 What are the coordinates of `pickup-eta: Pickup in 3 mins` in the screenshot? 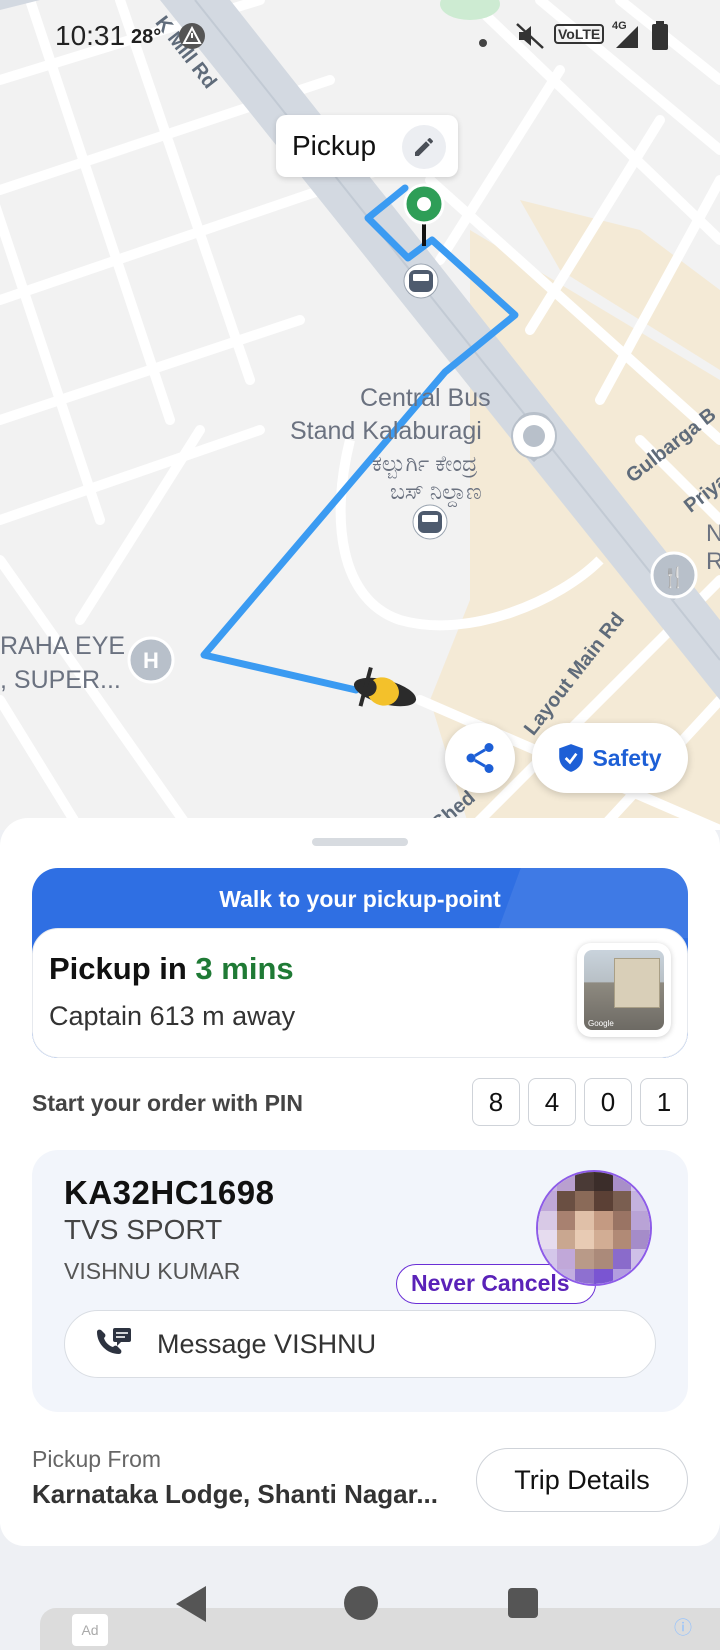 It's located at (171, 969).